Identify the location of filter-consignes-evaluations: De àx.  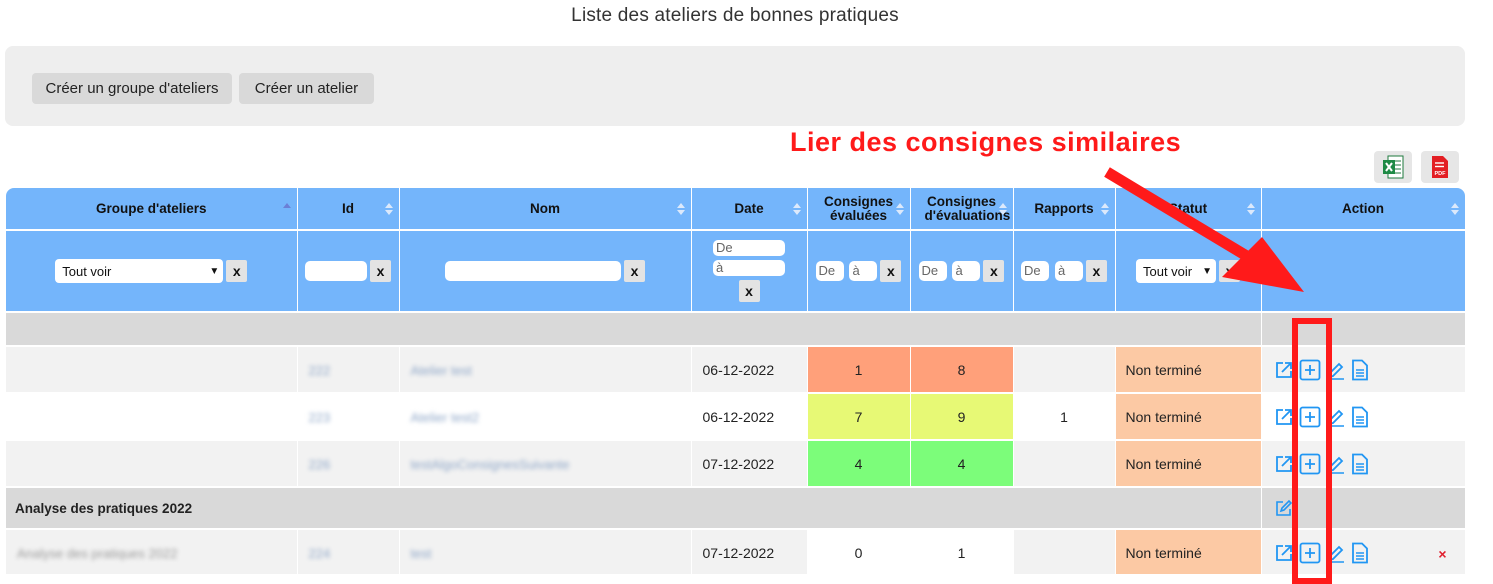
(962, 271).